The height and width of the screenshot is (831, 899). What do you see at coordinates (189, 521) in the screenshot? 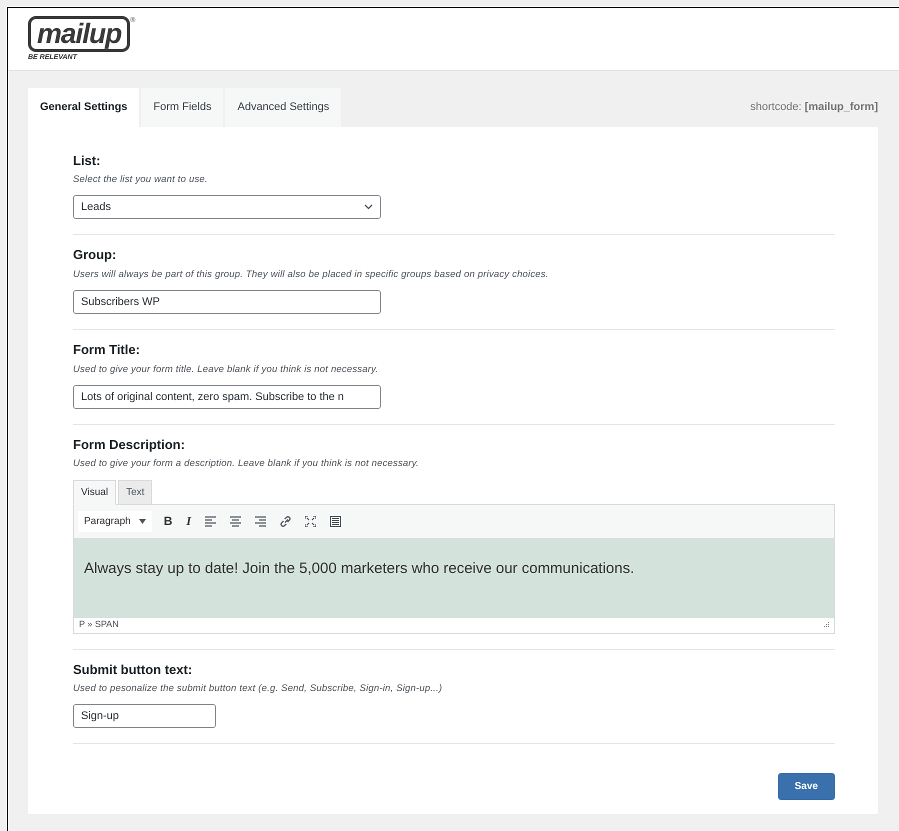
I see `italic-button: I` at bounding box center [189, 521].